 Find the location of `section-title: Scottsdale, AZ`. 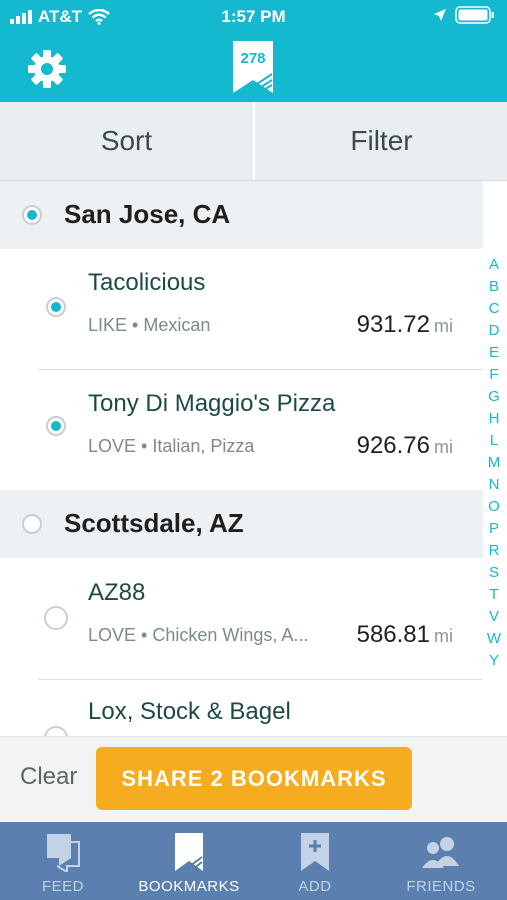

section-title: Scottsdale, AZ is located at coordinates (154, 523).